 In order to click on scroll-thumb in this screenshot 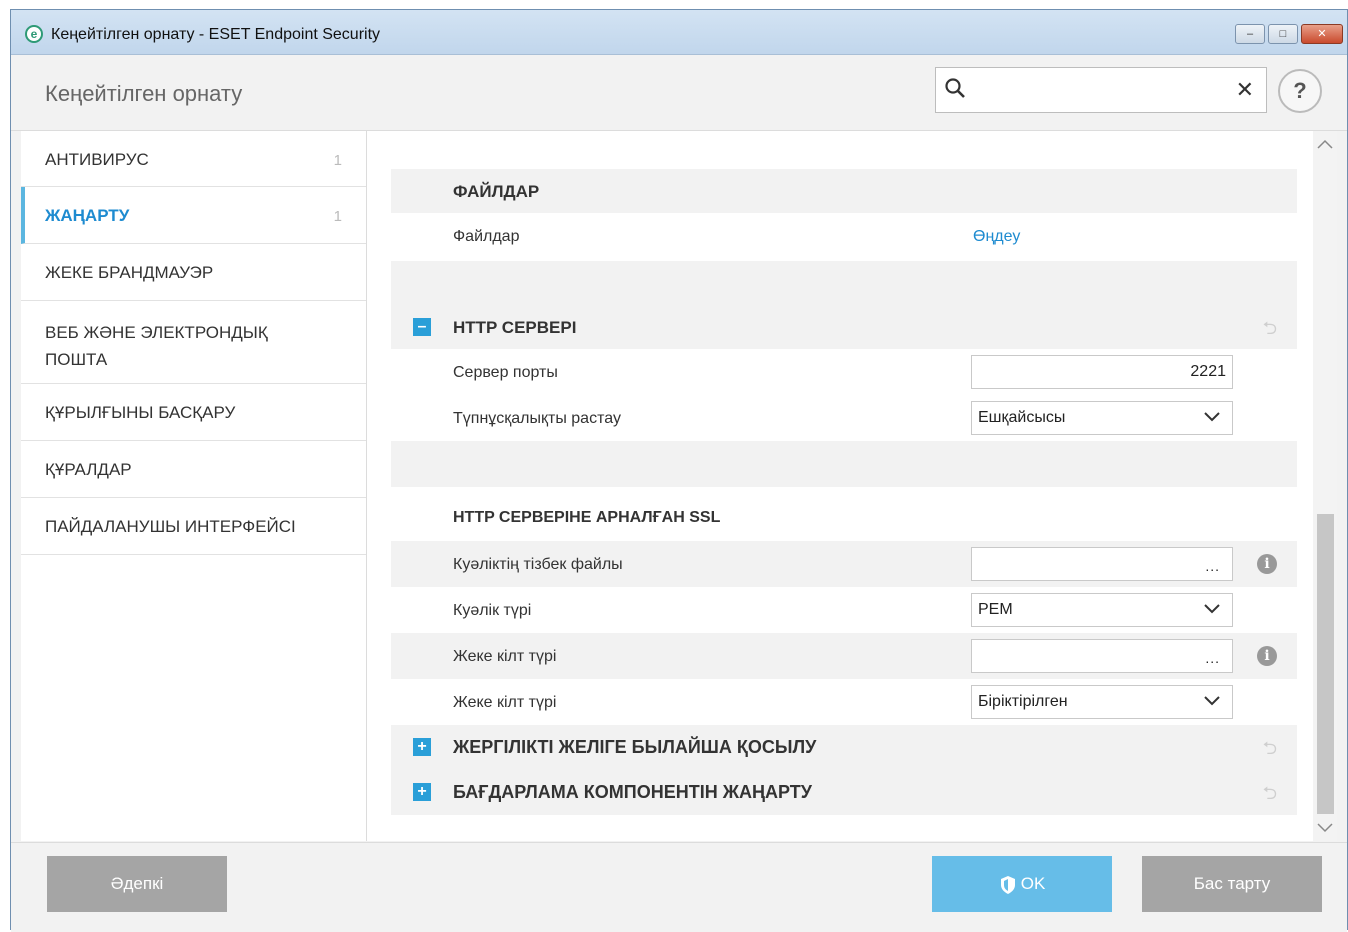, I will do `click(1325, 664)`.